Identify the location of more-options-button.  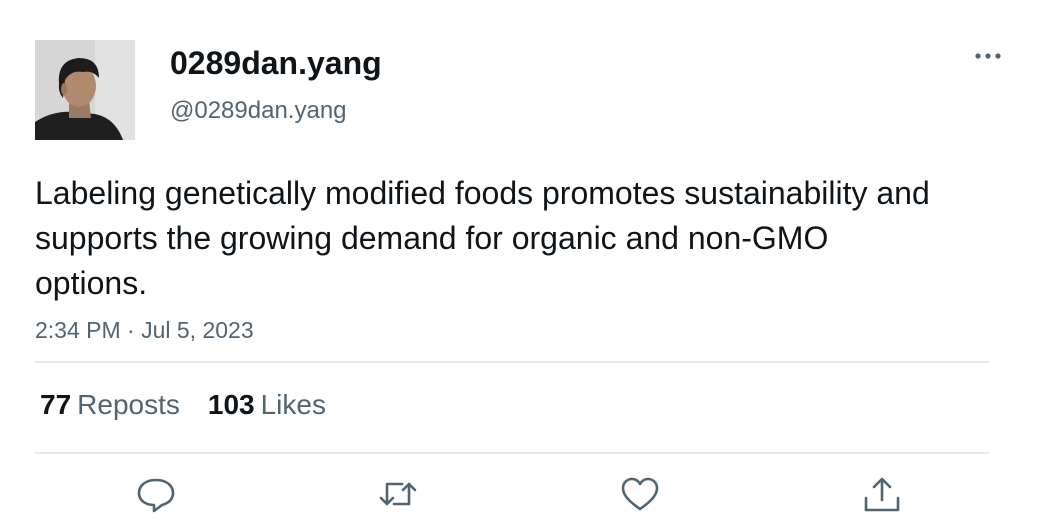
(988, 56).